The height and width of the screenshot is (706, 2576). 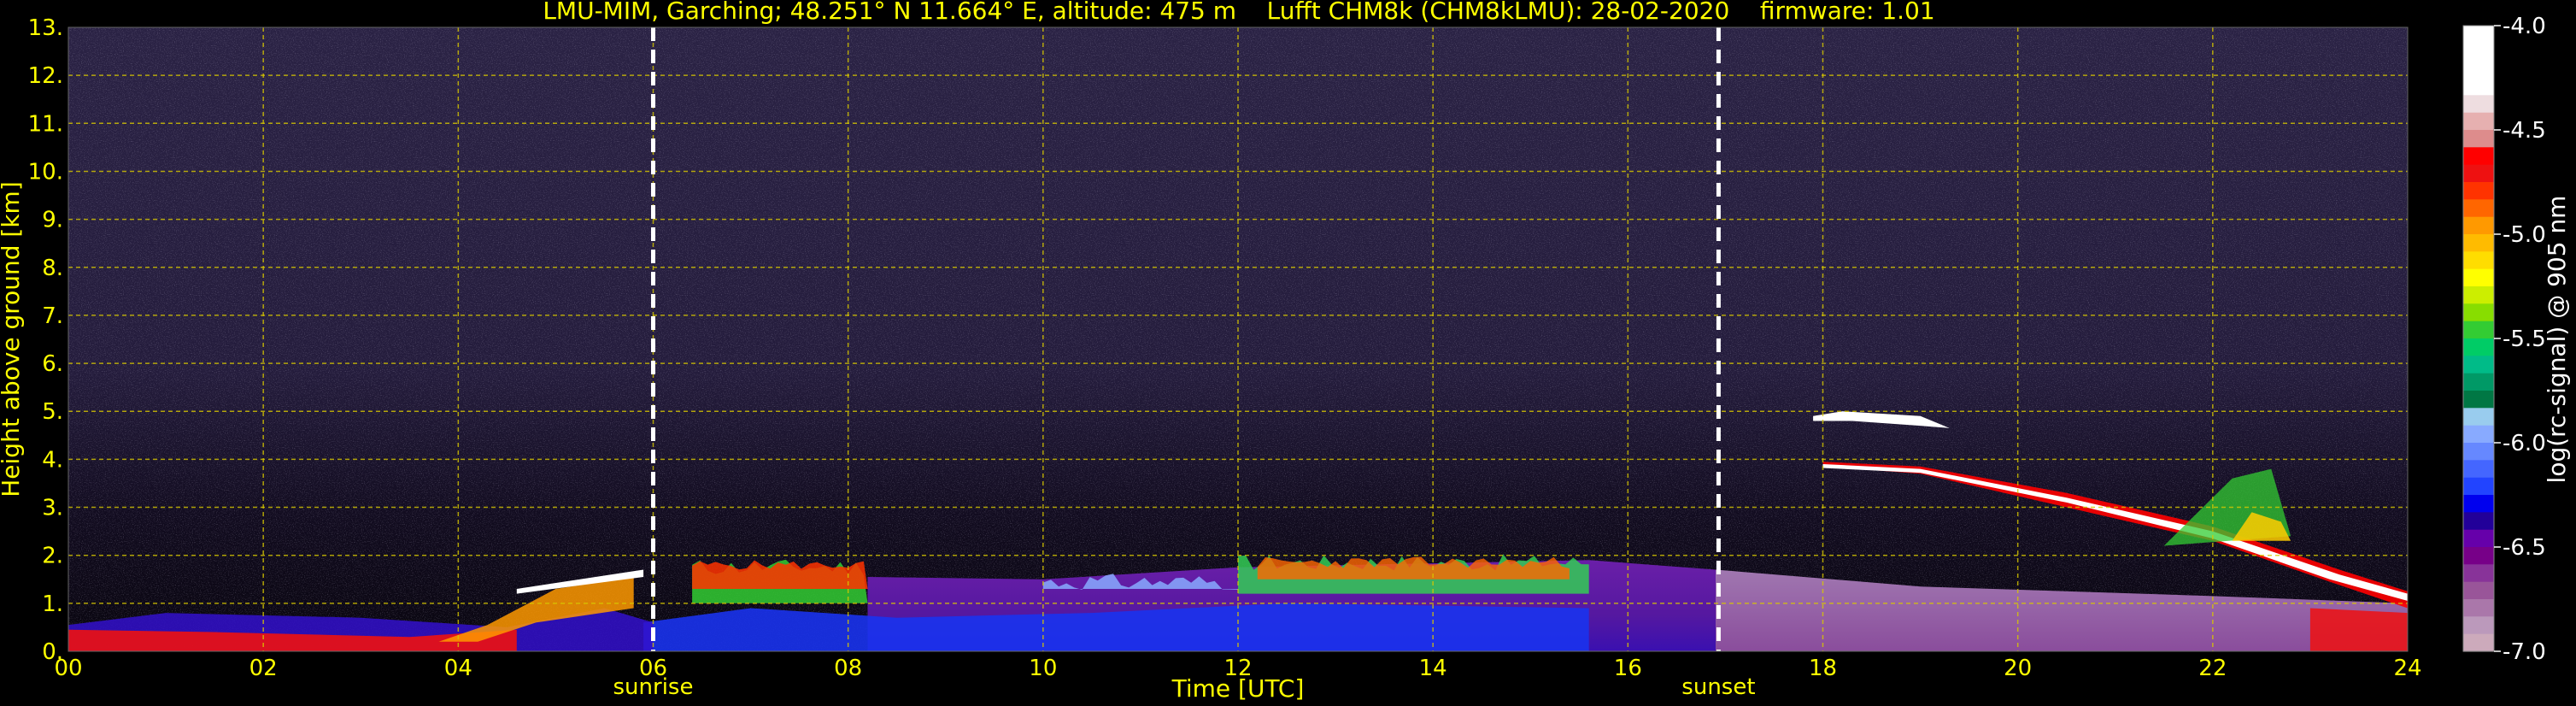 What do you see at coordinates (45, 172) in the screenshot?
I see `y-tick-label: 10.` at bounding box center [45, 172].